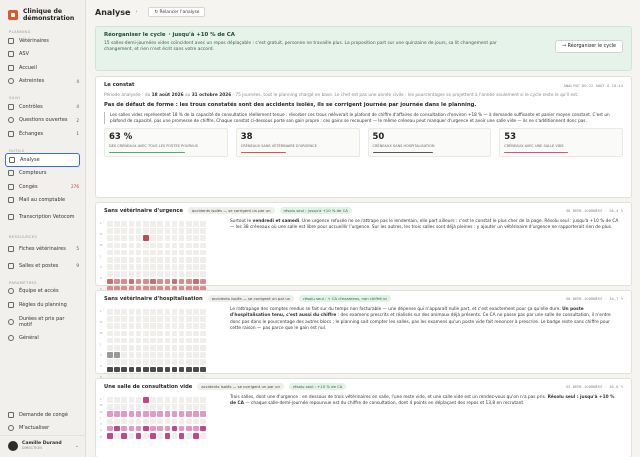 This screenshot has height=457, width=640. Describe the element at coordinates (42, 305) in the screenshot. I see `sidebar-item-regles: Règles du planning` at that location.